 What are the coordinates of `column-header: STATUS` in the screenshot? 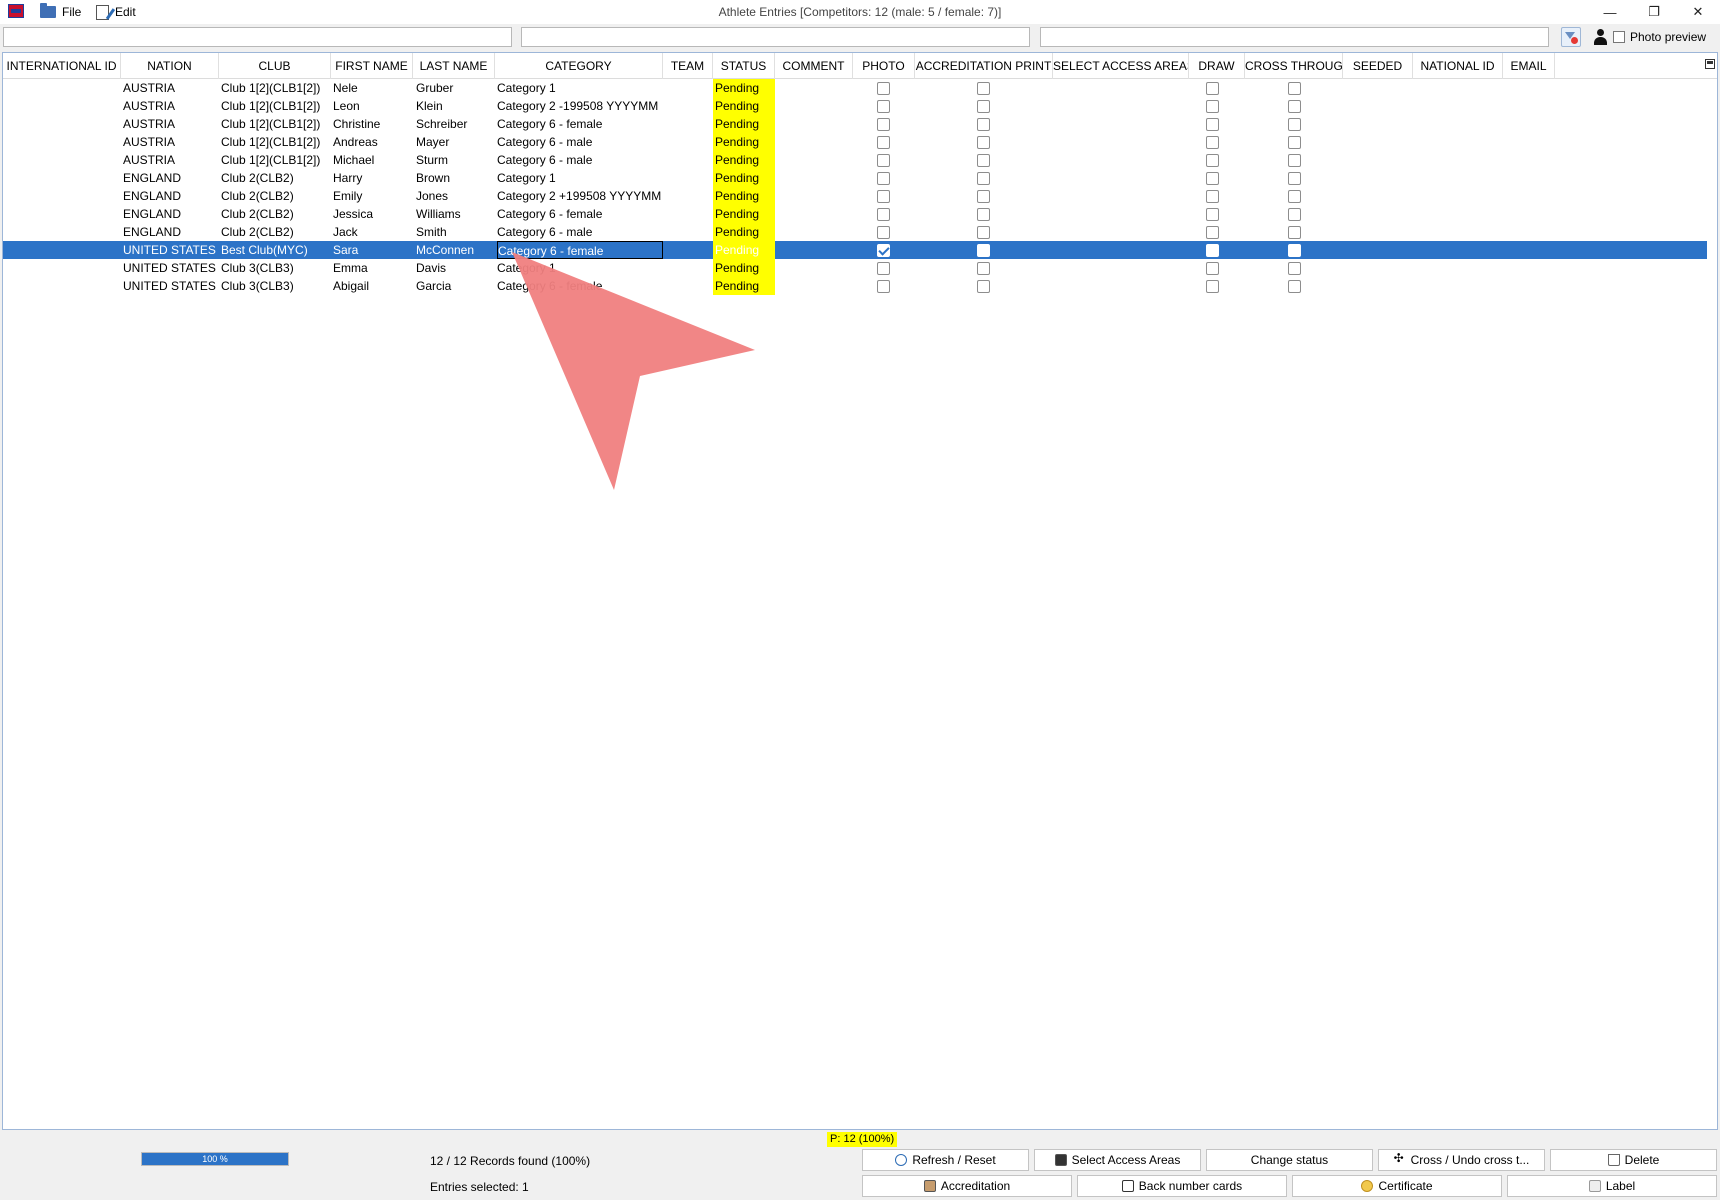 It's located at (744, 66).